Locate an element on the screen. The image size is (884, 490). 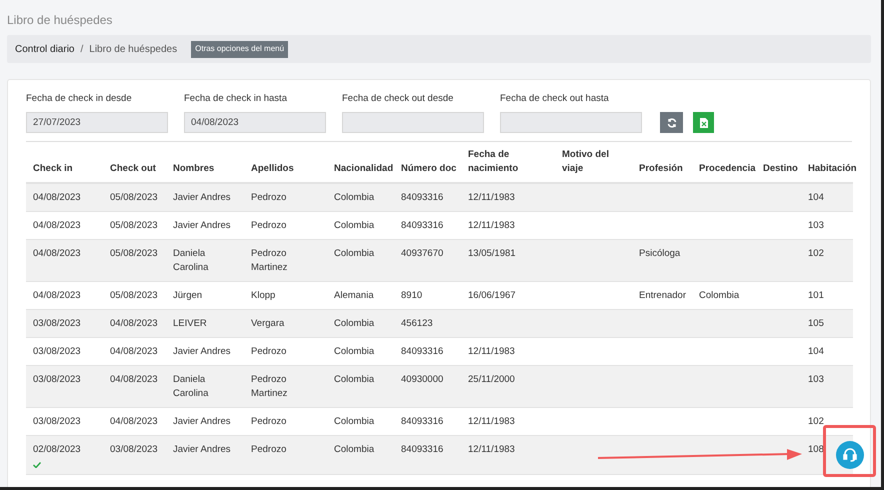
column-header: Habitación is located at coordinates (832, 168).